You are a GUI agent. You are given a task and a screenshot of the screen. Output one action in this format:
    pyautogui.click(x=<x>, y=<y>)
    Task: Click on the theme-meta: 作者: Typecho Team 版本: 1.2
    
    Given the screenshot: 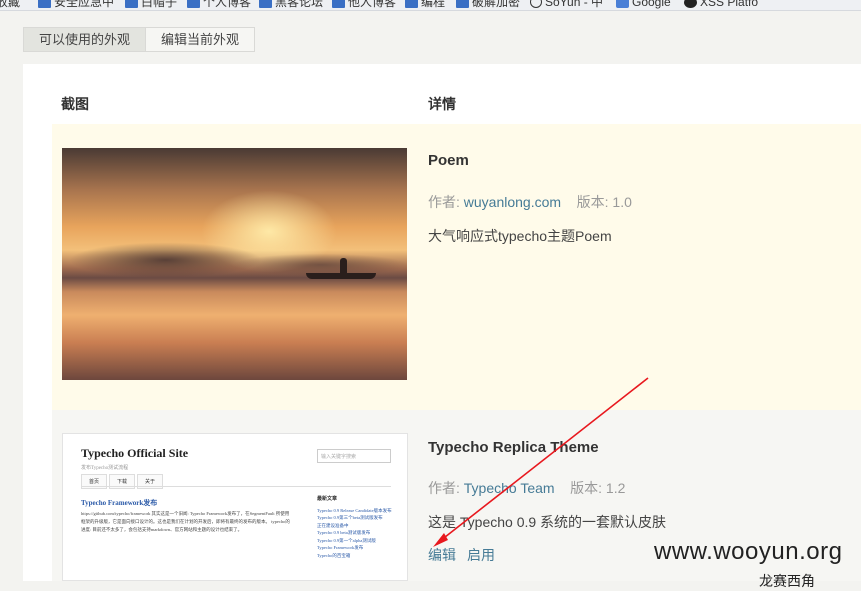 What is the action you would take?
    pyautogui.click(x=526, y=488)
    